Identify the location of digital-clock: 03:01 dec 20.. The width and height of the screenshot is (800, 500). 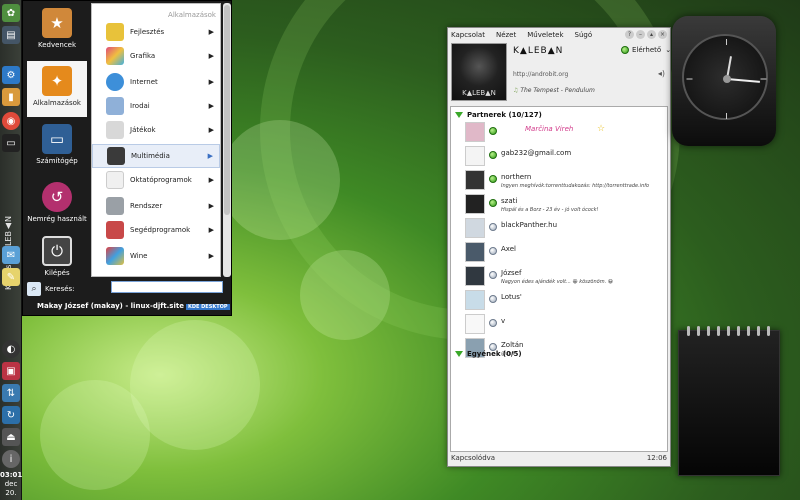
(11, 484).